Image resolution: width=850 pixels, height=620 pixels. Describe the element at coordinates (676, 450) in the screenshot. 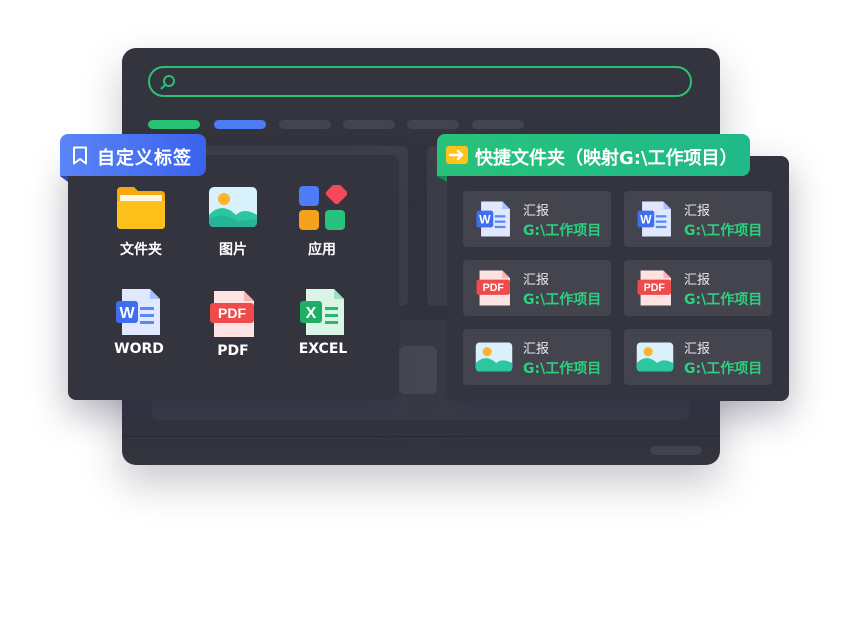

I see `footer-indicator` at that location.